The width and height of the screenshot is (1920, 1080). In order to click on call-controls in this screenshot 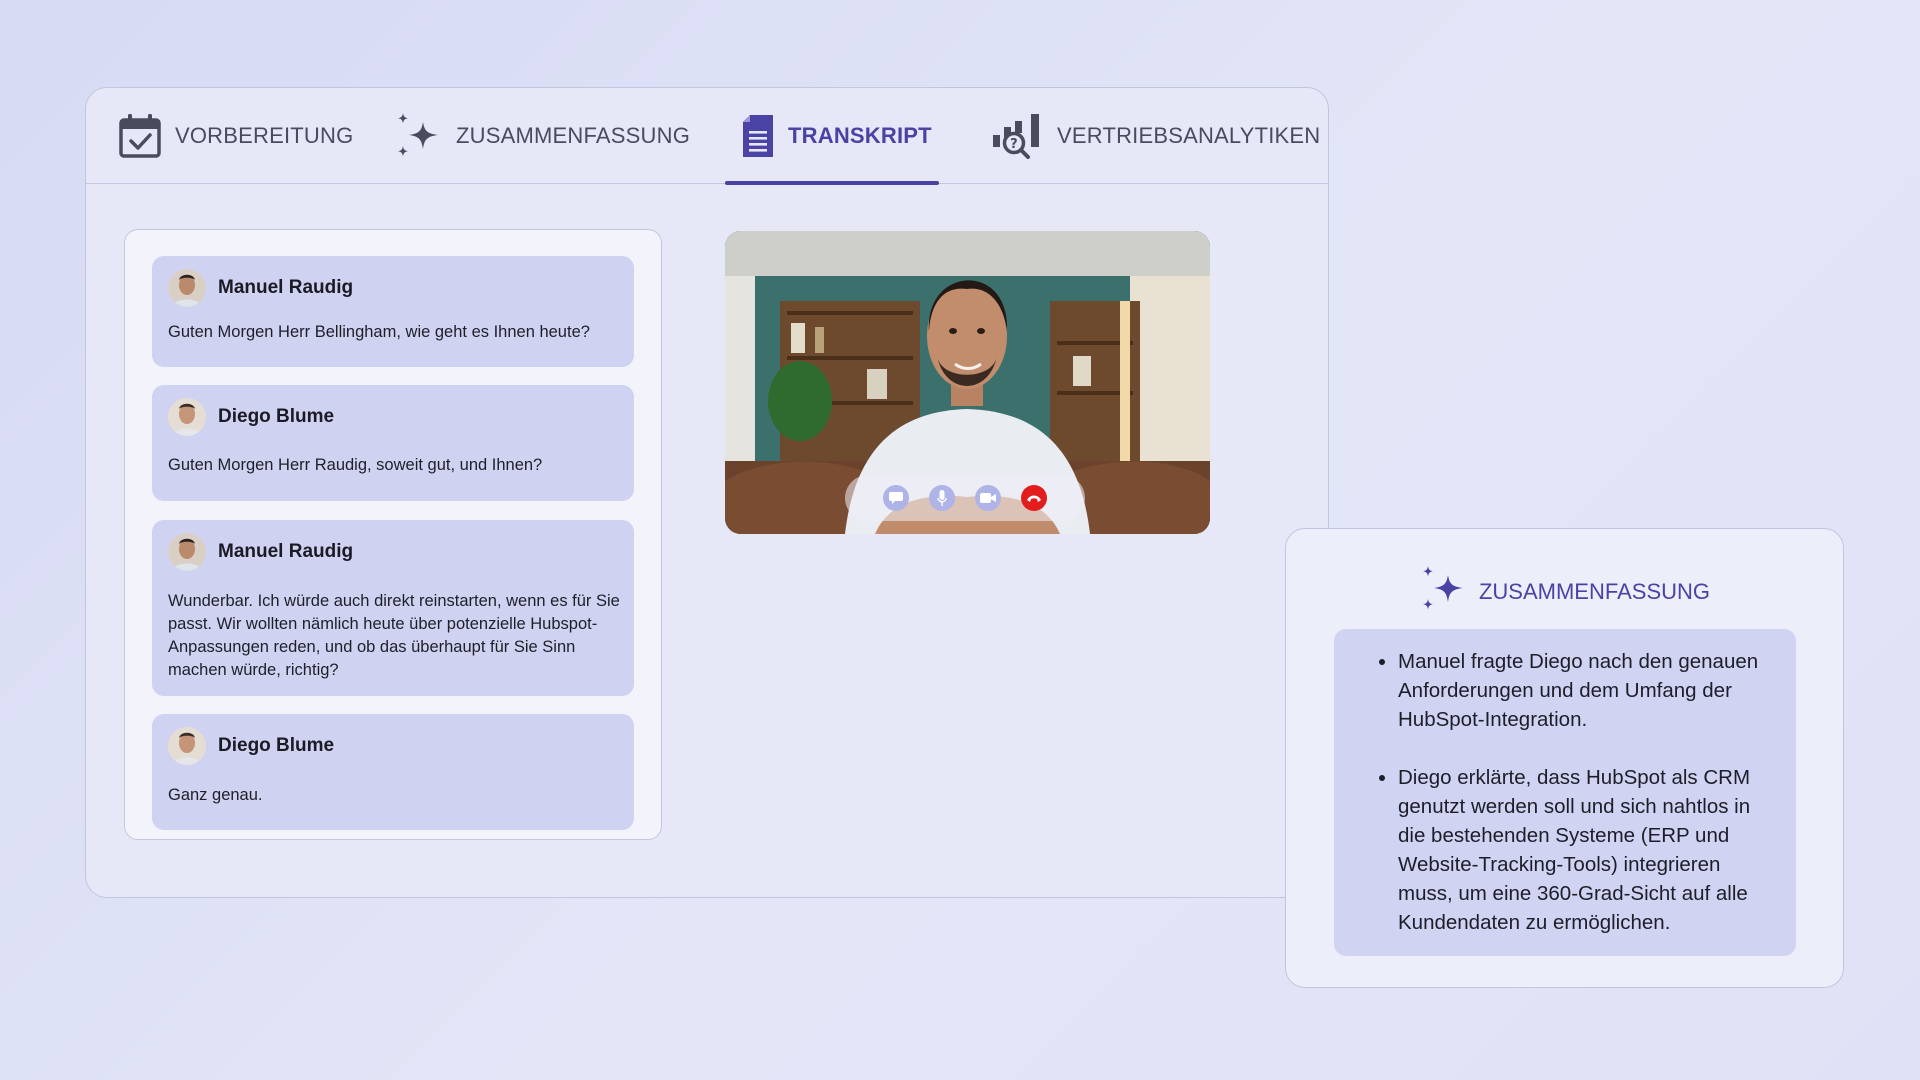, I will do `click(965, 498)`.